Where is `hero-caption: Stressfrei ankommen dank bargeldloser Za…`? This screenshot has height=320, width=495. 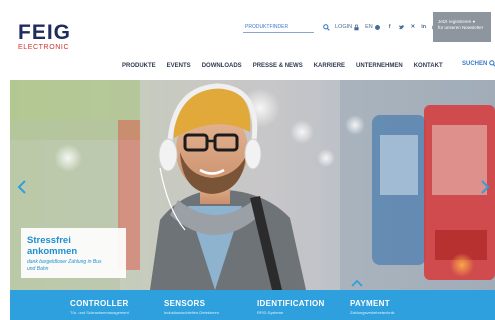 hero-caption: Stressfrei ankommen dank bargeldloser Za… is located at coordinates (73, 253).